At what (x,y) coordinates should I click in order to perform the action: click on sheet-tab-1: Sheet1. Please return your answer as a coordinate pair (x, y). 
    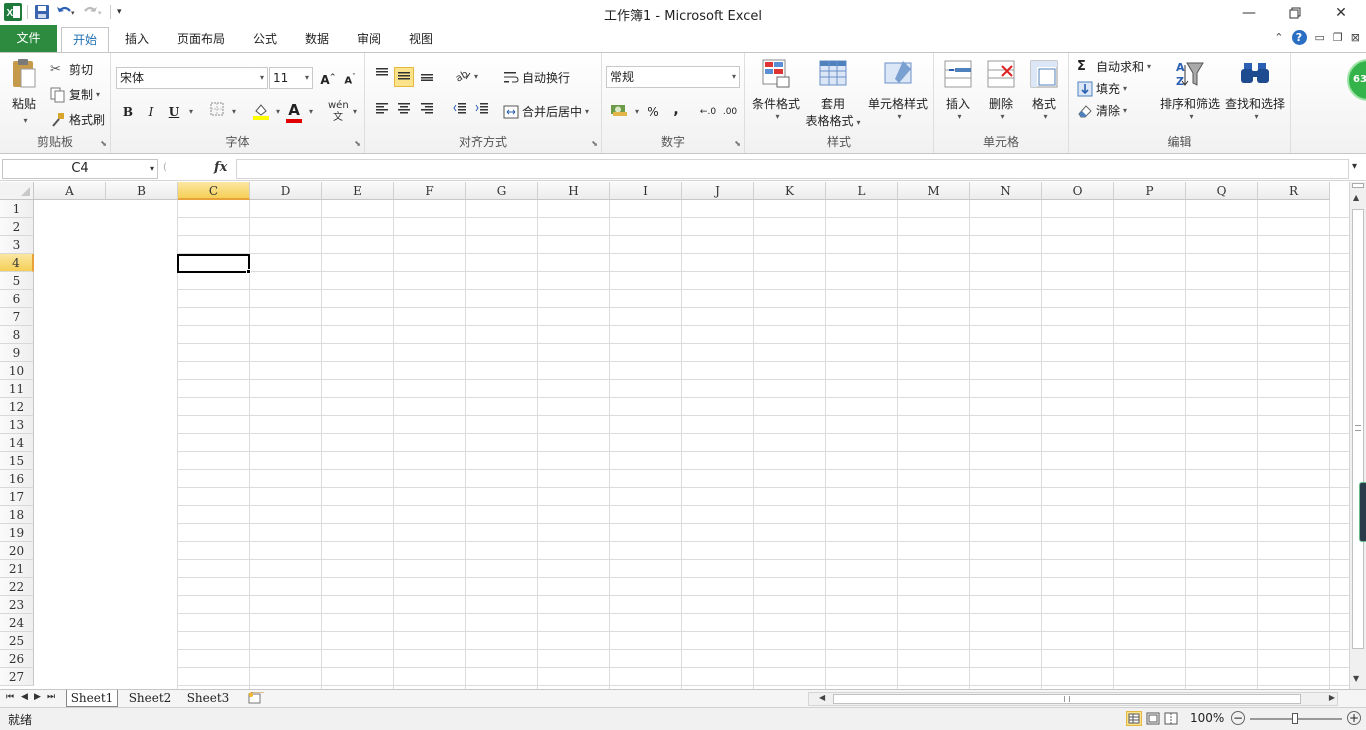
    Looking at the image, I should click on (92, 698).